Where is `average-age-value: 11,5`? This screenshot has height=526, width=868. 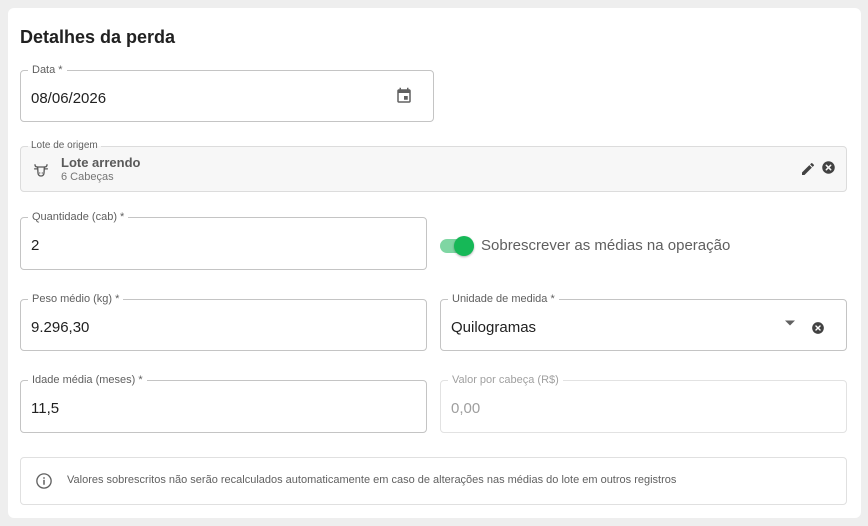
average-age-value: 11,5 is located at coordinates (45, 408).